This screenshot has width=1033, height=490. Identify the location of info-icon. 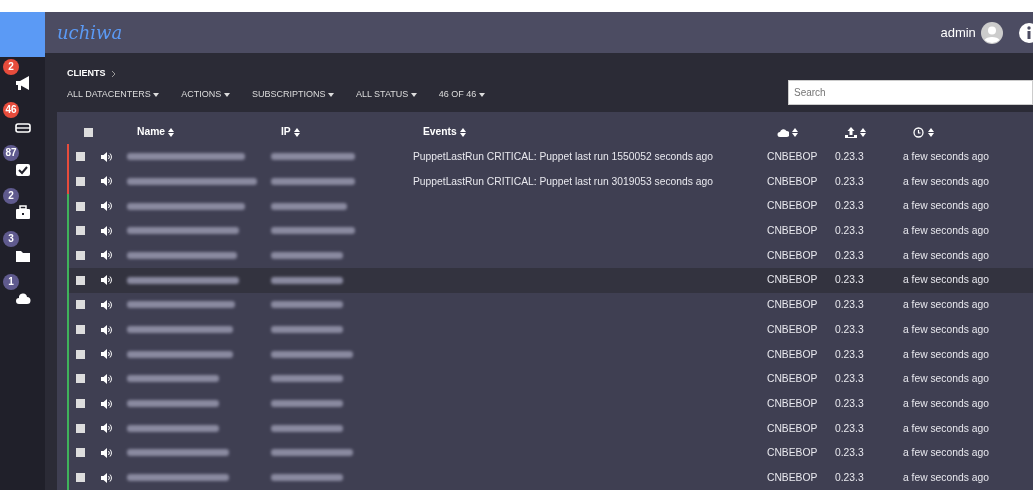
(1026, 32).